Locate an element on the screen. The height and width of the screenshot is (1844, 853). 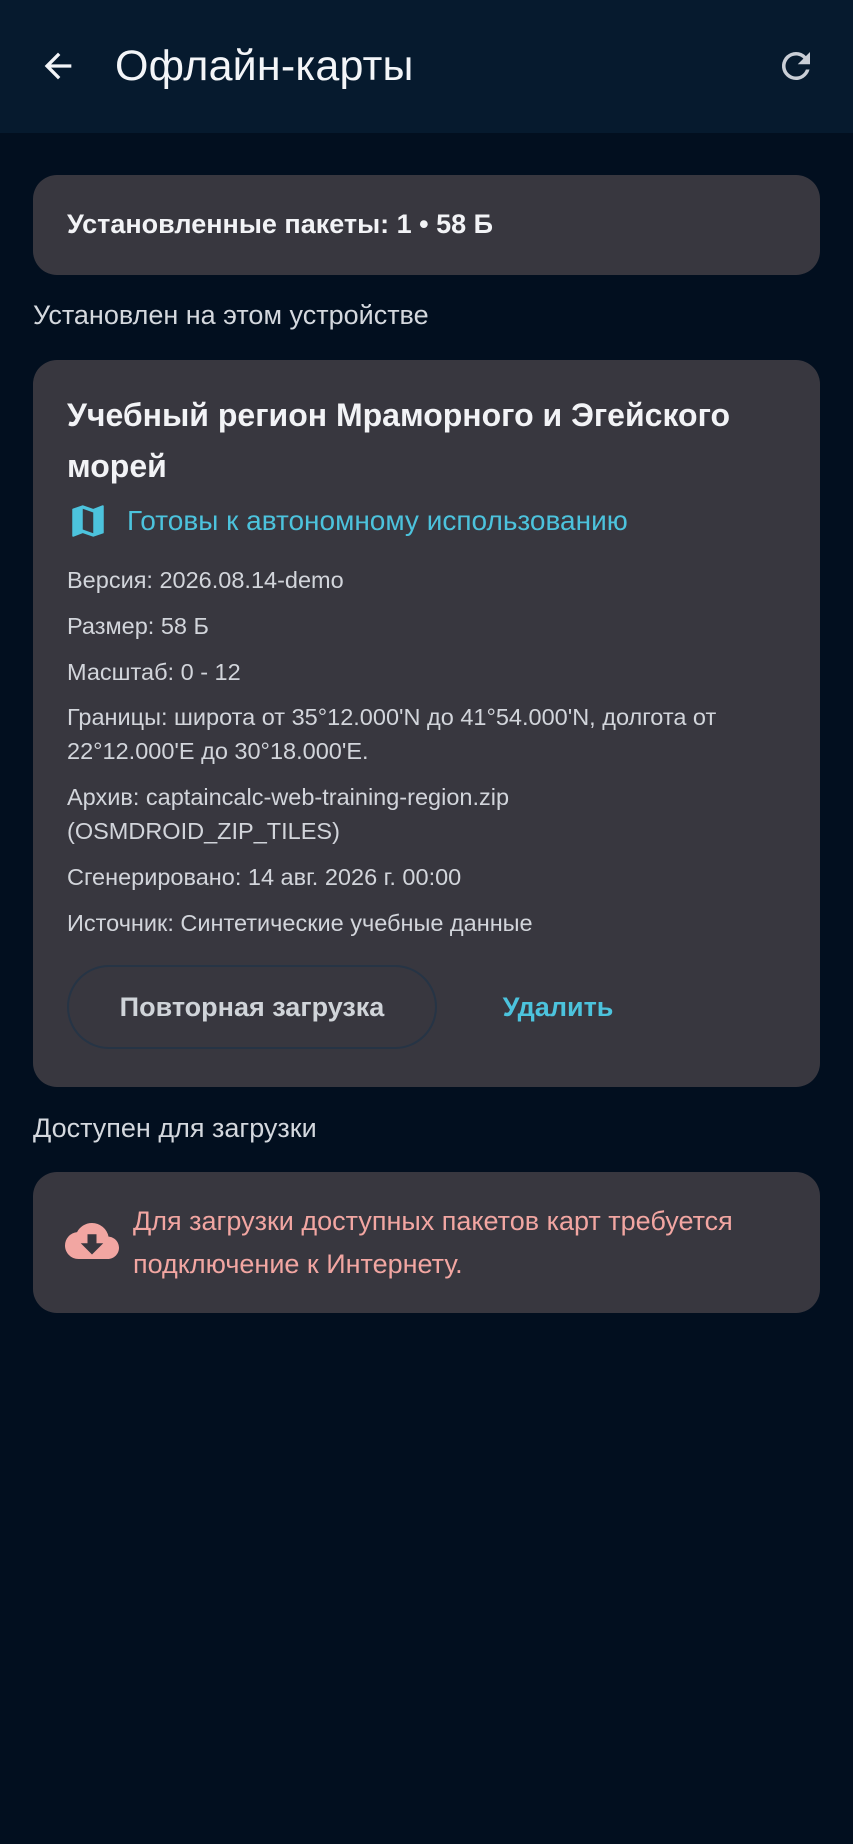
package-status-text: Готовы к автономному использованию is located at coordinates (377, 520).